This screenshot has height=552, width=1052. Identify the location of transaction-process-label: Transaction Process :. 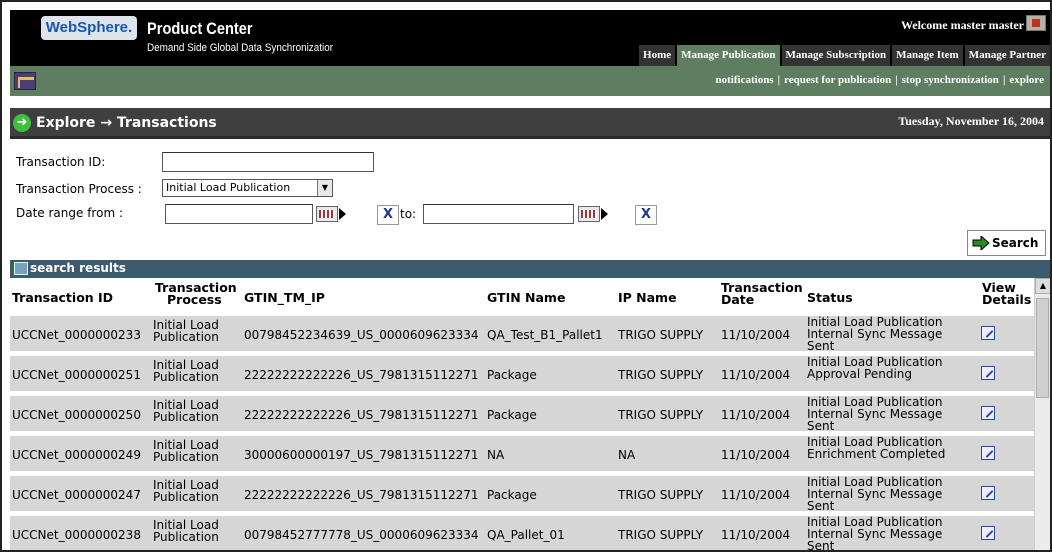
(79, 189).